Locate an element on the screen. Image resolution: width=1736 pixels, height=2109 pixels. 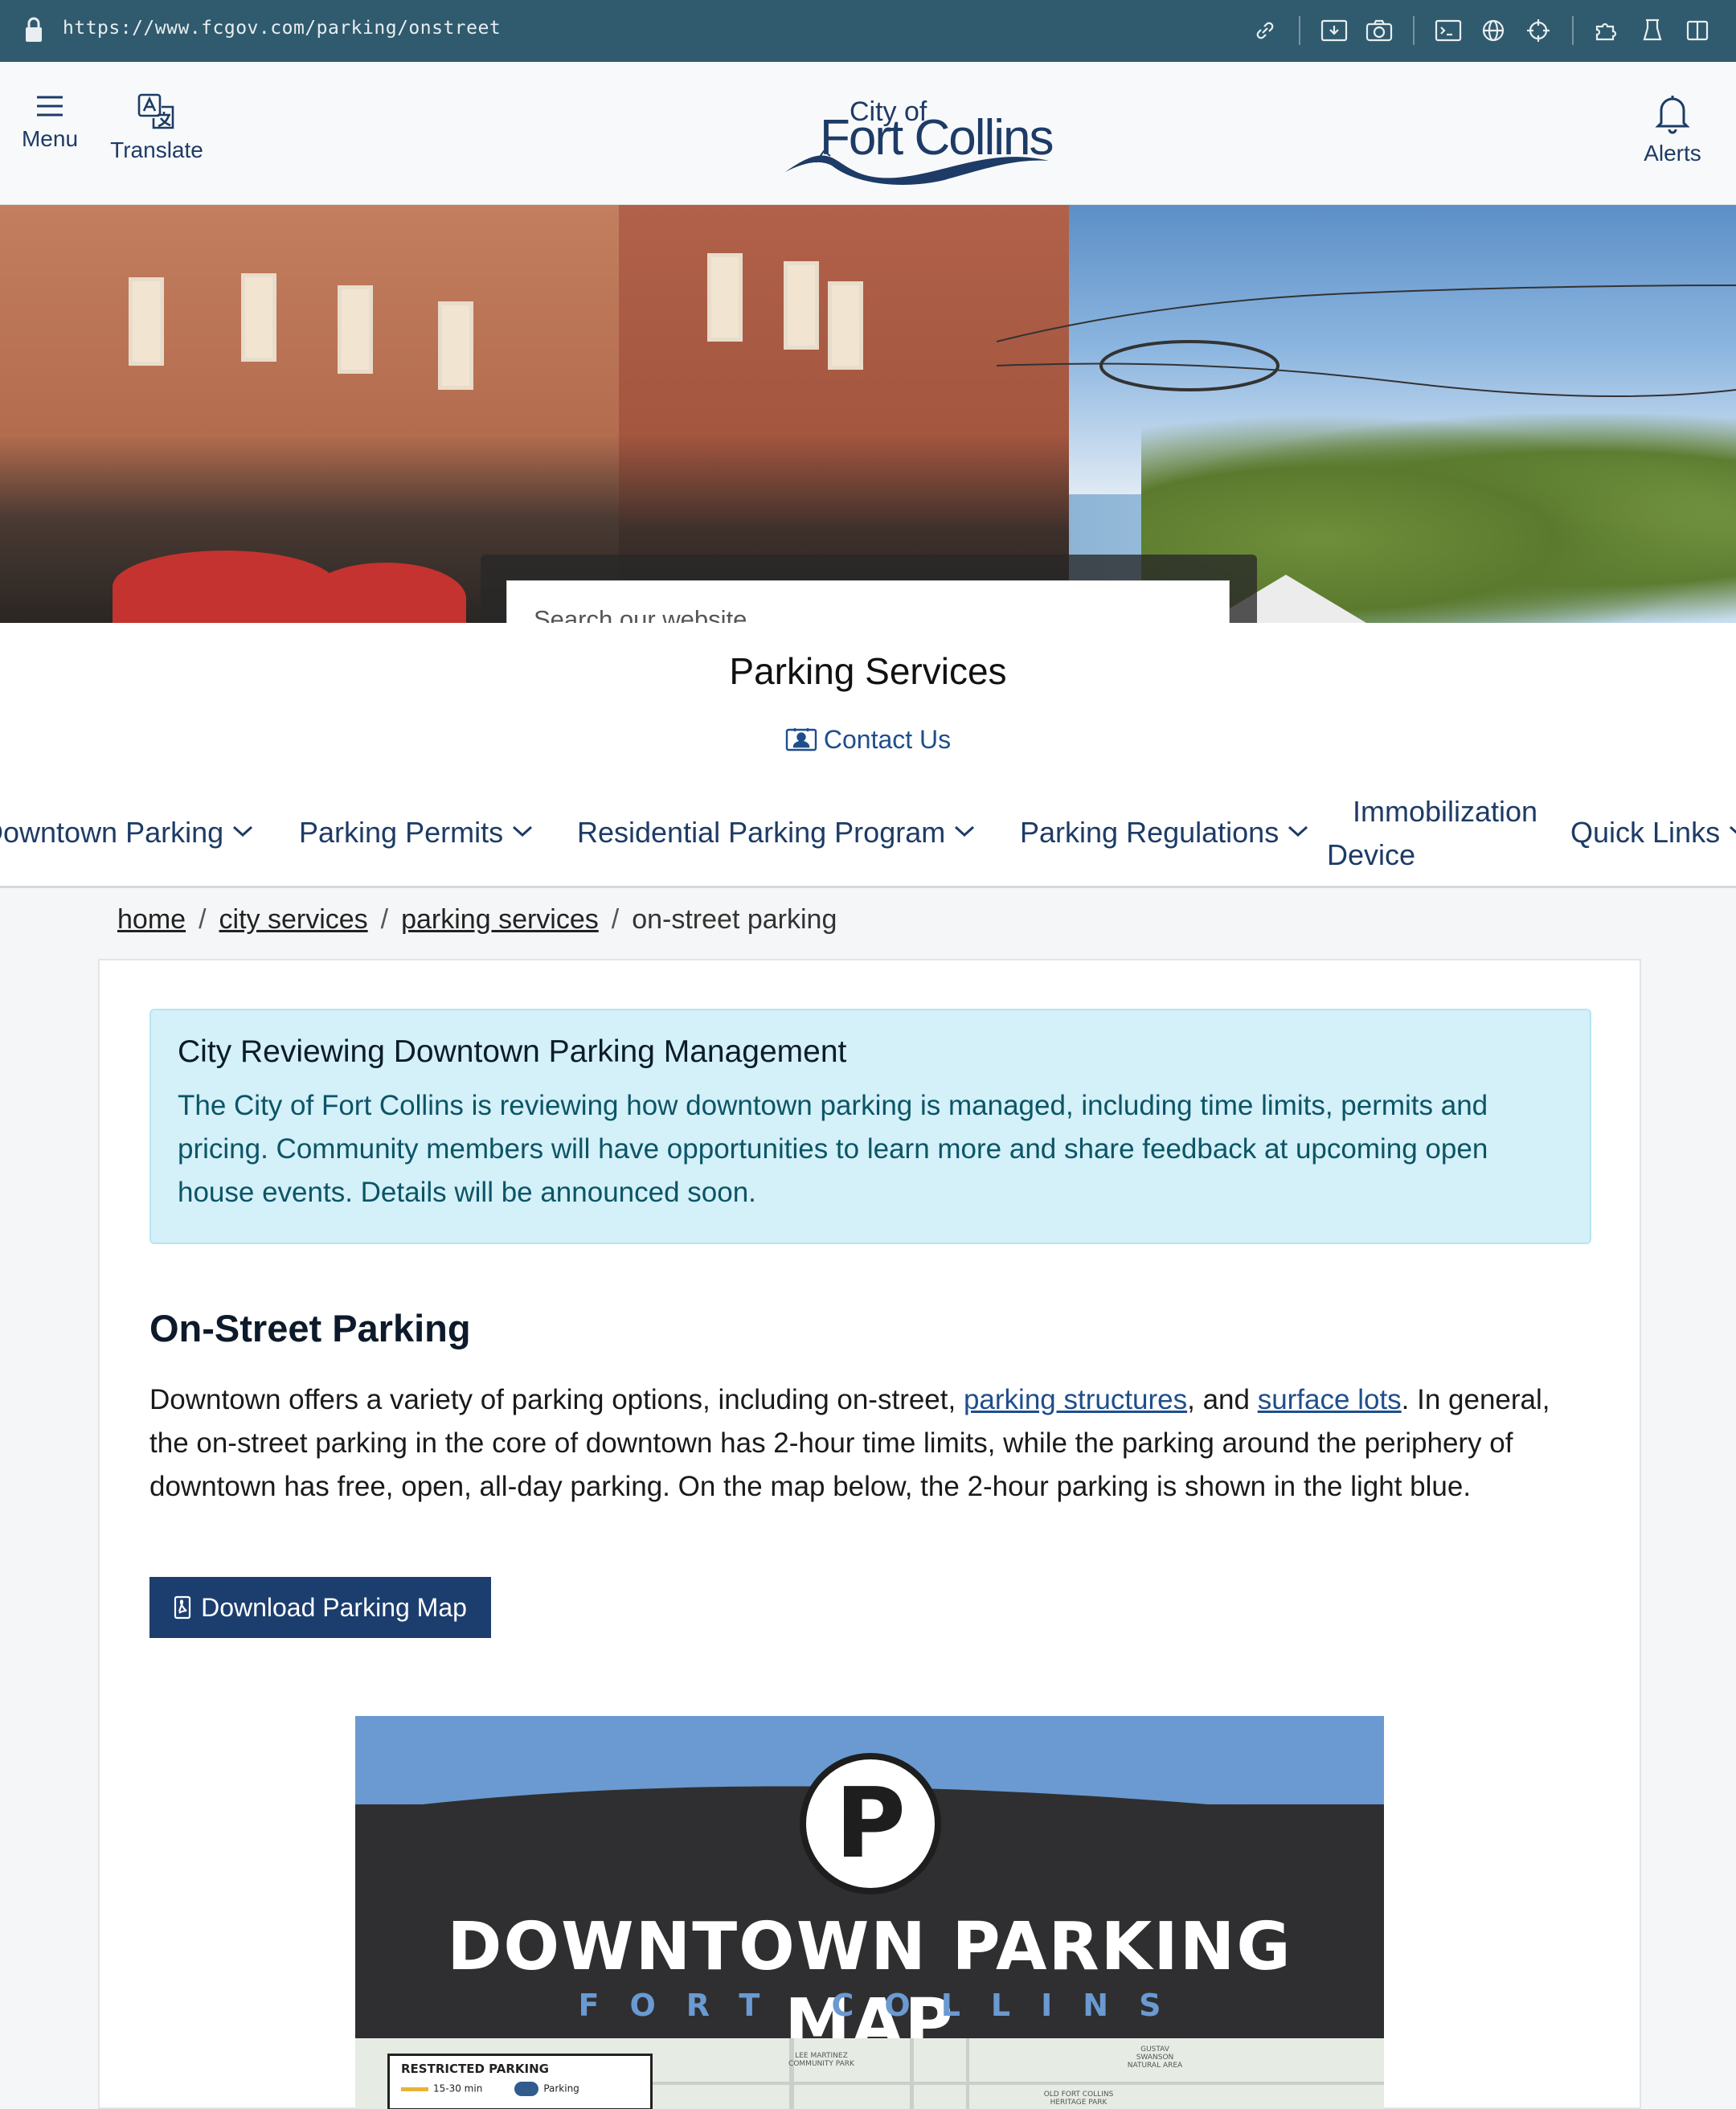
alerts-button: Alerts is located at coordinates (1672, 129).